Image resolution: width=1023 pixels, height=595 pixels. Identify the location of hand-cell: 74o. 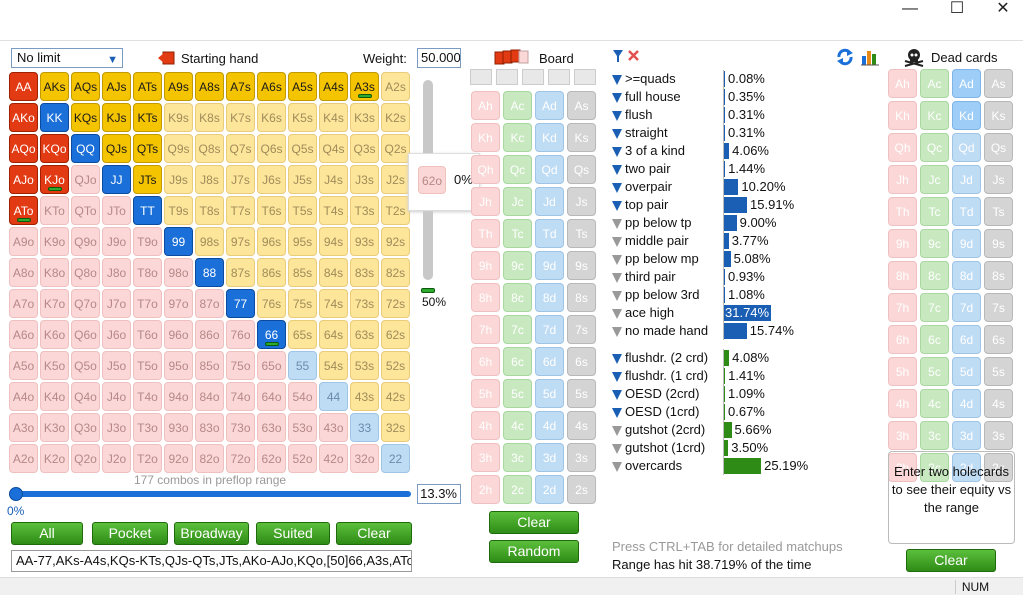
(240, 396).